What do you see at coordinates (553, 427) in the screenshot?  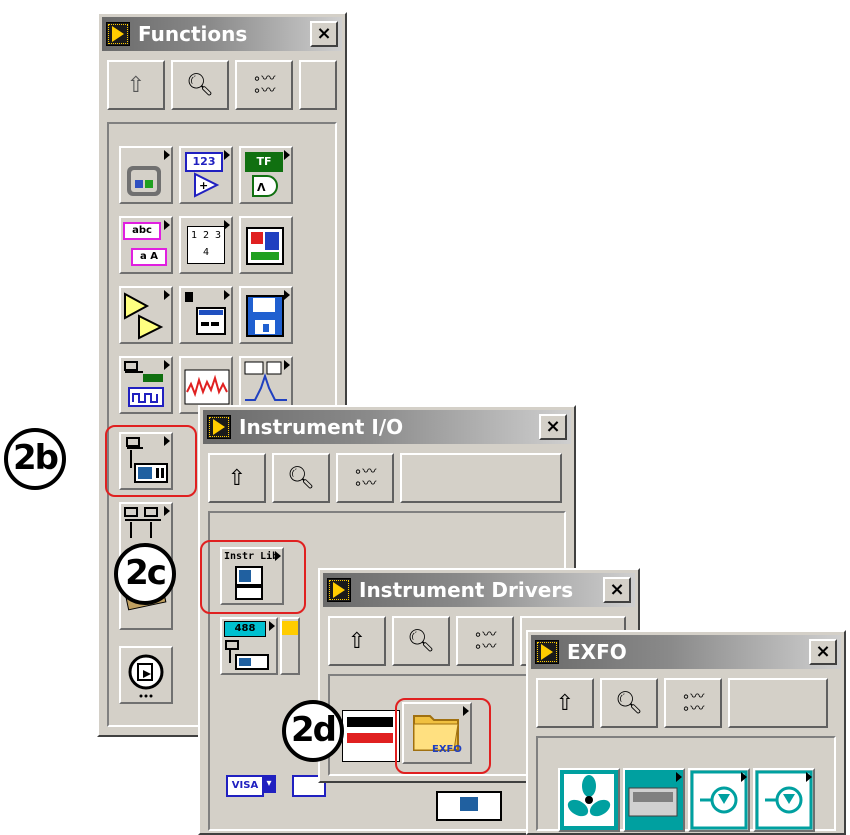 I see `instrument-io-close-button: ×` at bounding box center [553, 427].